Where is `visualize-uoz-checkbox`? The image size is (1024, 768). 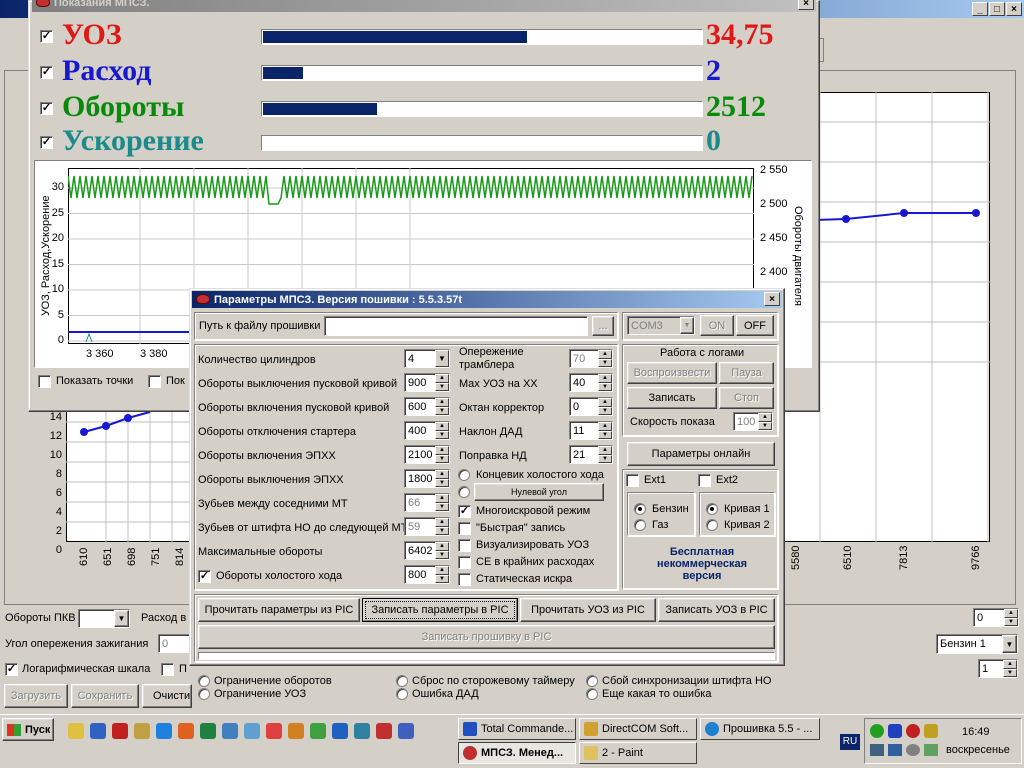 visualize-uoz-checkbox is located at coordinates (464, 545).